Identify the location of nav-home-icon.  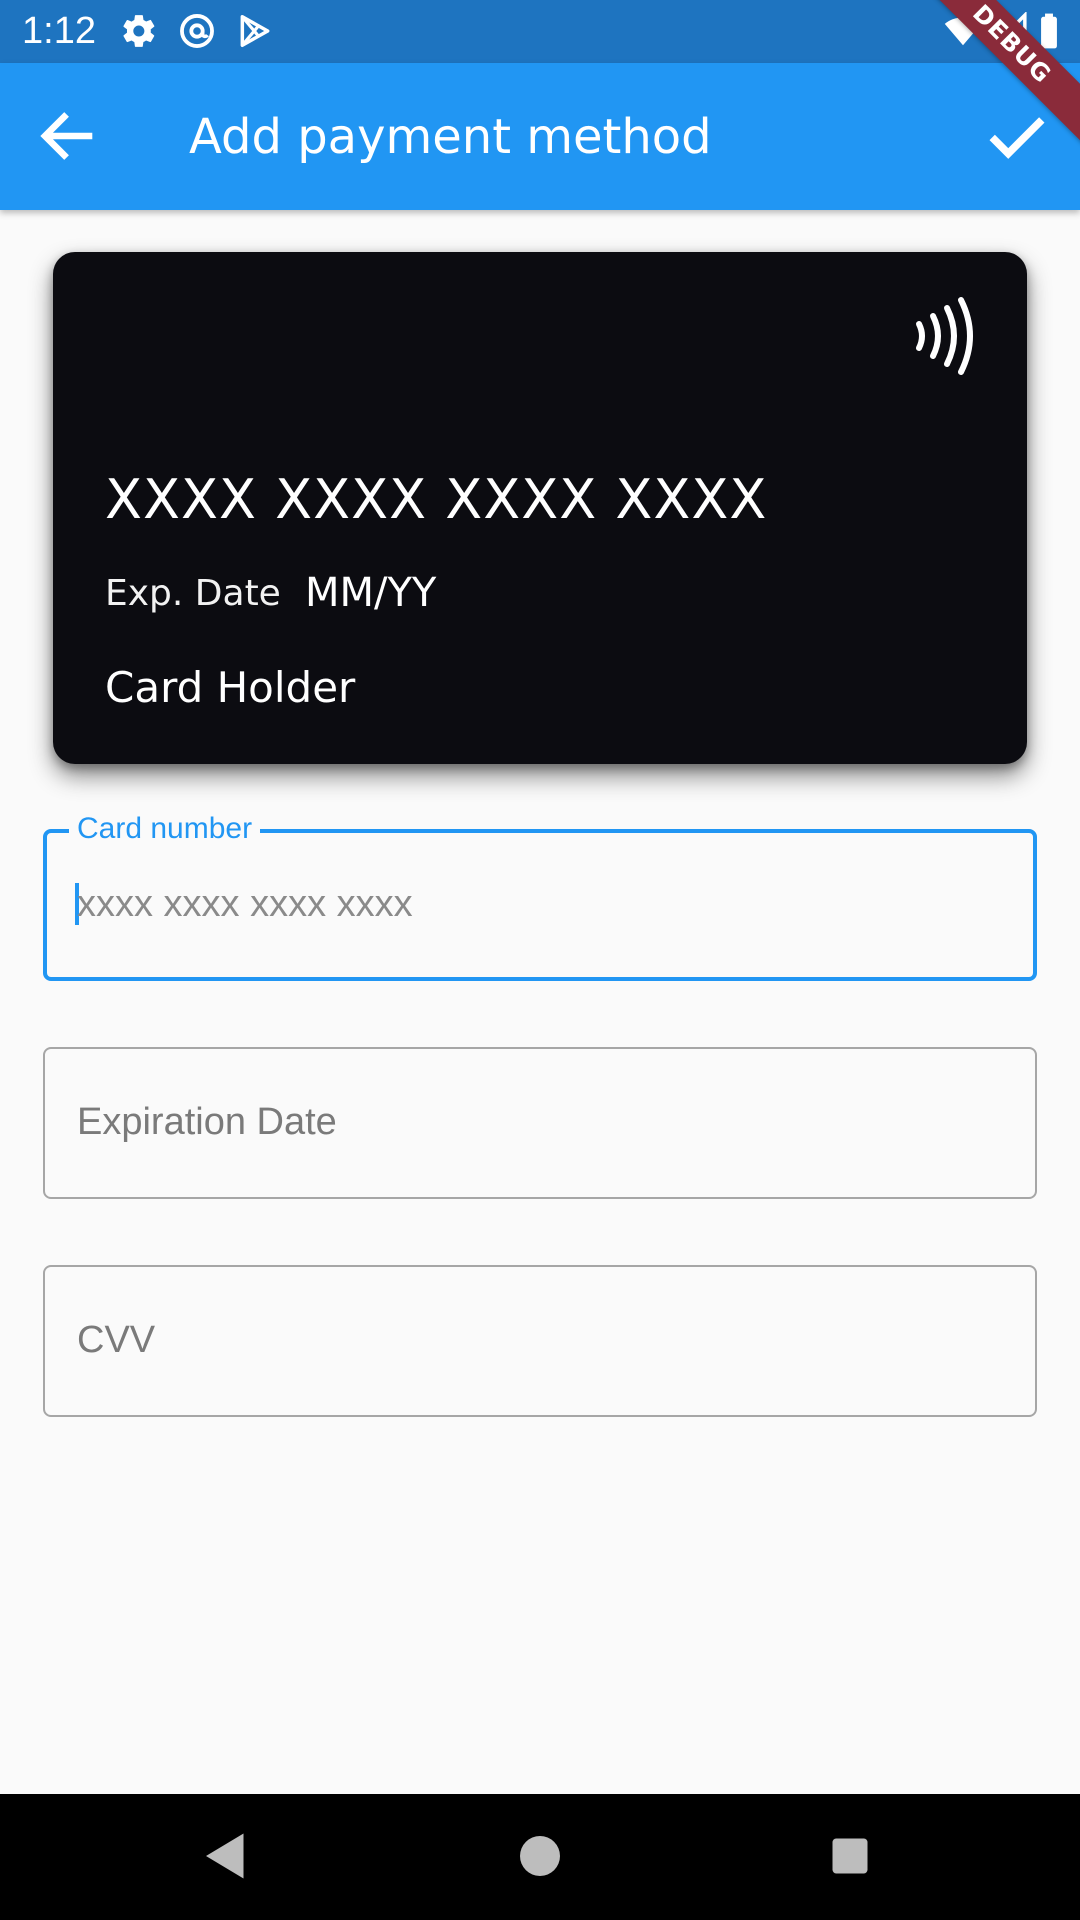
(540, 1856).